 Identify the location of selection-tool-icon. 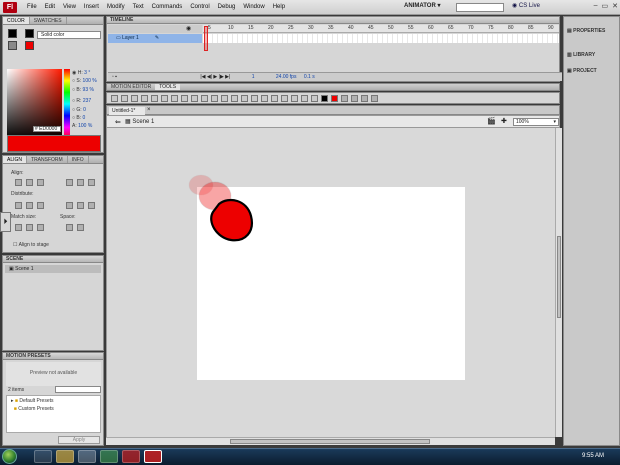
(114, 98).